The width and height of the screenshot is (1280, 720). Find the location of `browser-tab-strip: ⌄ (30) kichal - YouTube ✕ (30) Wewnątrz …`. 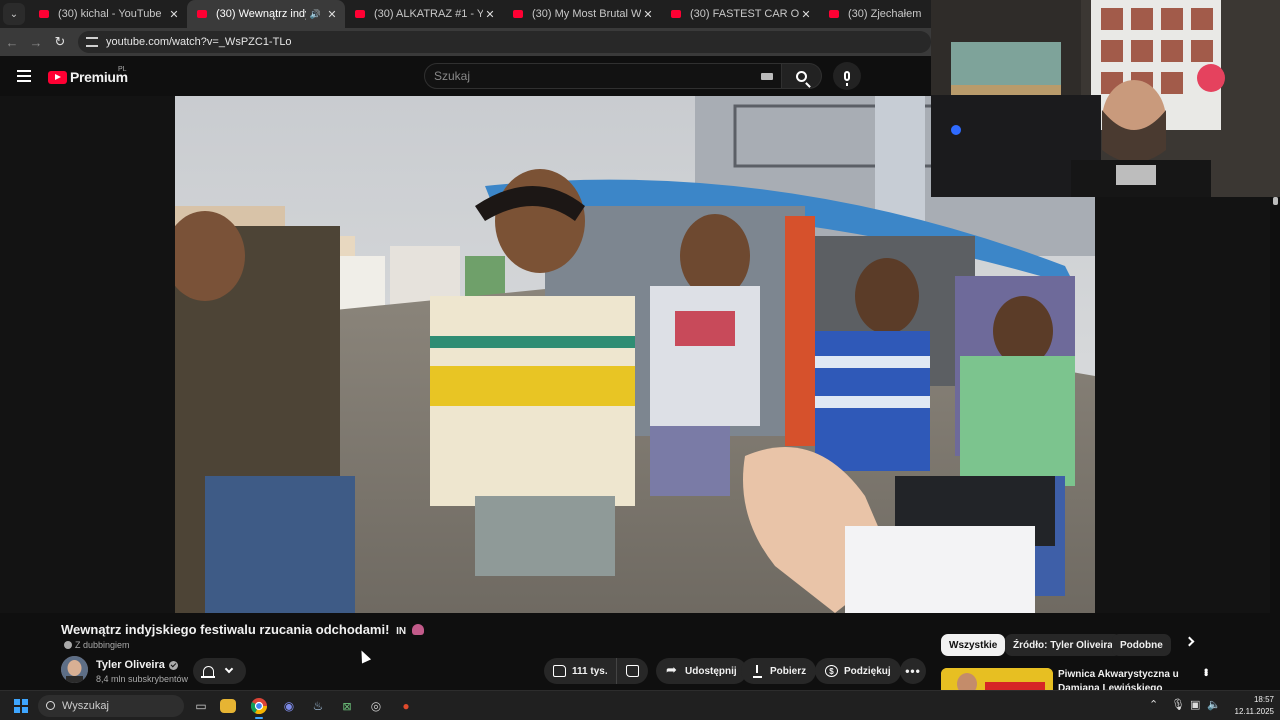

browser-tab-strip: ⌄ (30) kichal - YouTube ✕ (30) Wewnątrz … is located at coordinates (465, 14).